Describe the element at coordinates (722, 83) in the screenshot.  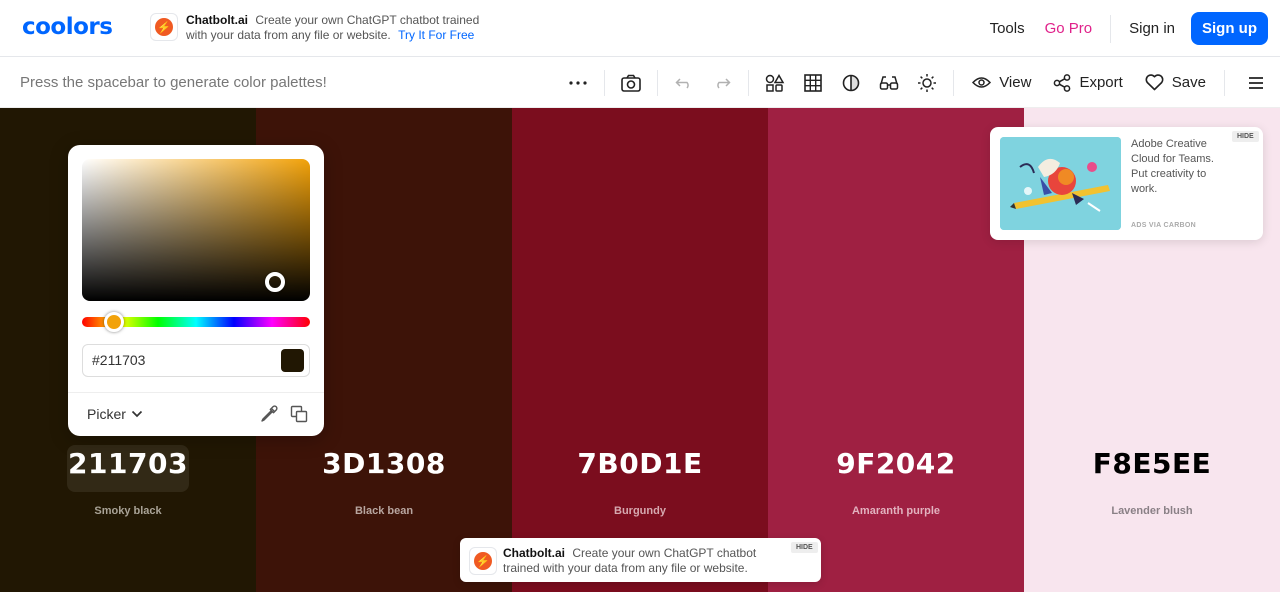
I see `redo-icon` at that location.